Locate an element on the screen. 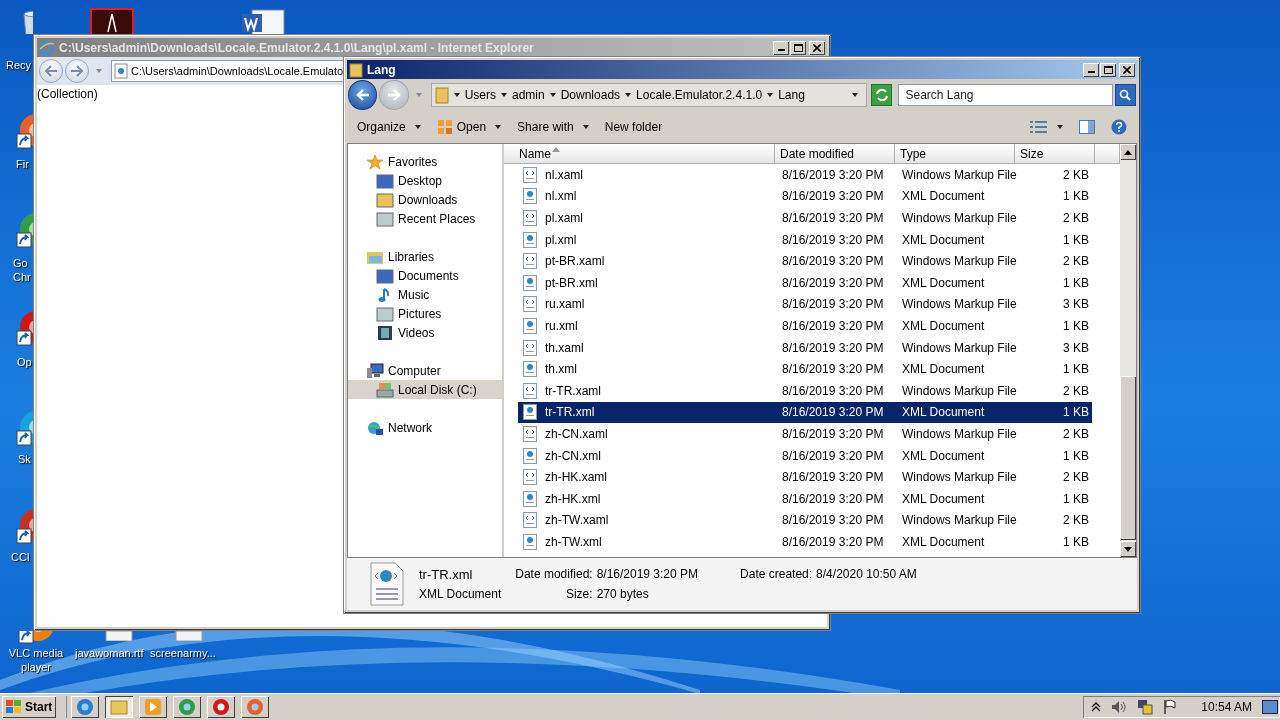 This screenshot has width=1280, height=720. file-row: zh-CN.xaml 8/16/2019 3:20 PM Windows Markup File 2 KB is located at coordinates (805, 434).